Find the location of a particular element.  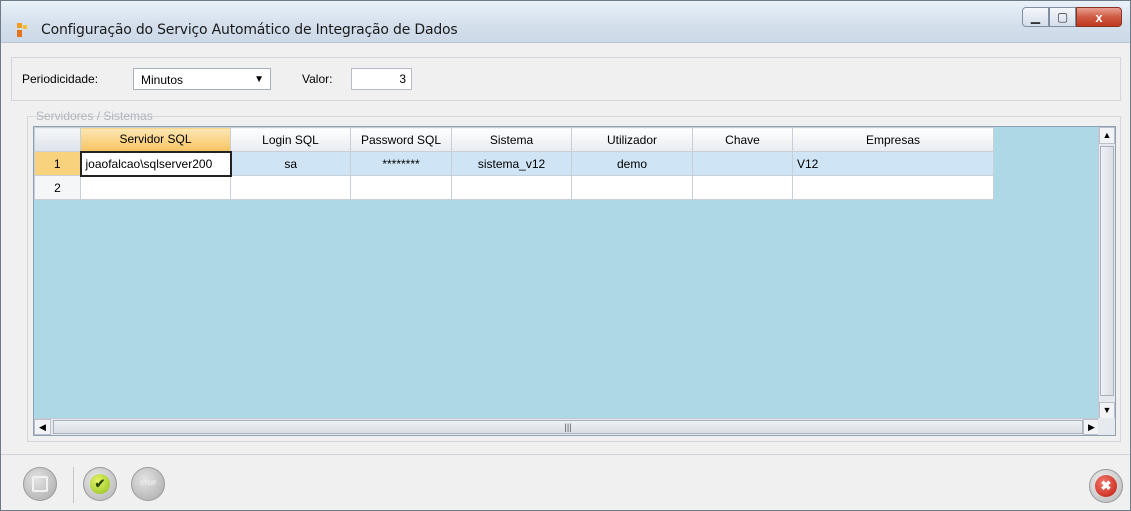

maximize-button: ▢ is located at coordinates (1062, 17).